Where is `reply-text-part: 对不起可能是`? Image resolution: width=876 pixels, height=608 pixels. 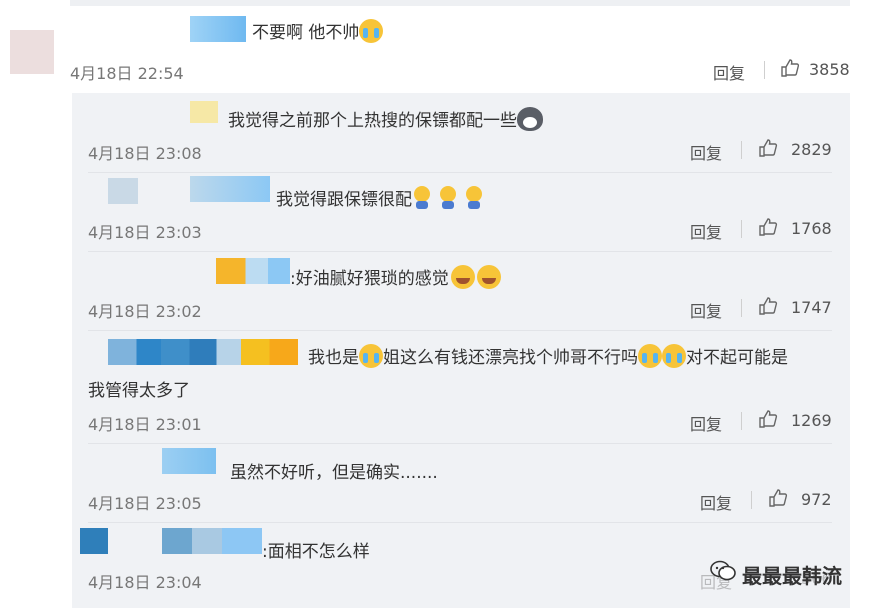 reply-text-part: 对不起可能是 is located at coordinates (737, 358).